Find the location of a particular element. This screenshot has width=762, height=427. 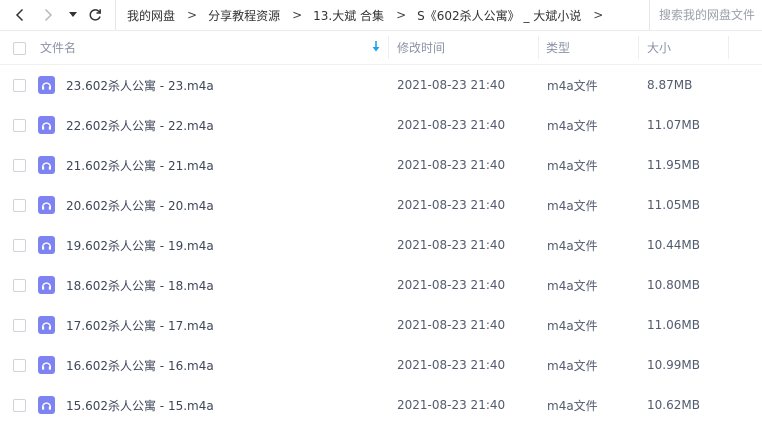

column-header-time-label: 修改时间 is located at coordinates (421, 48).